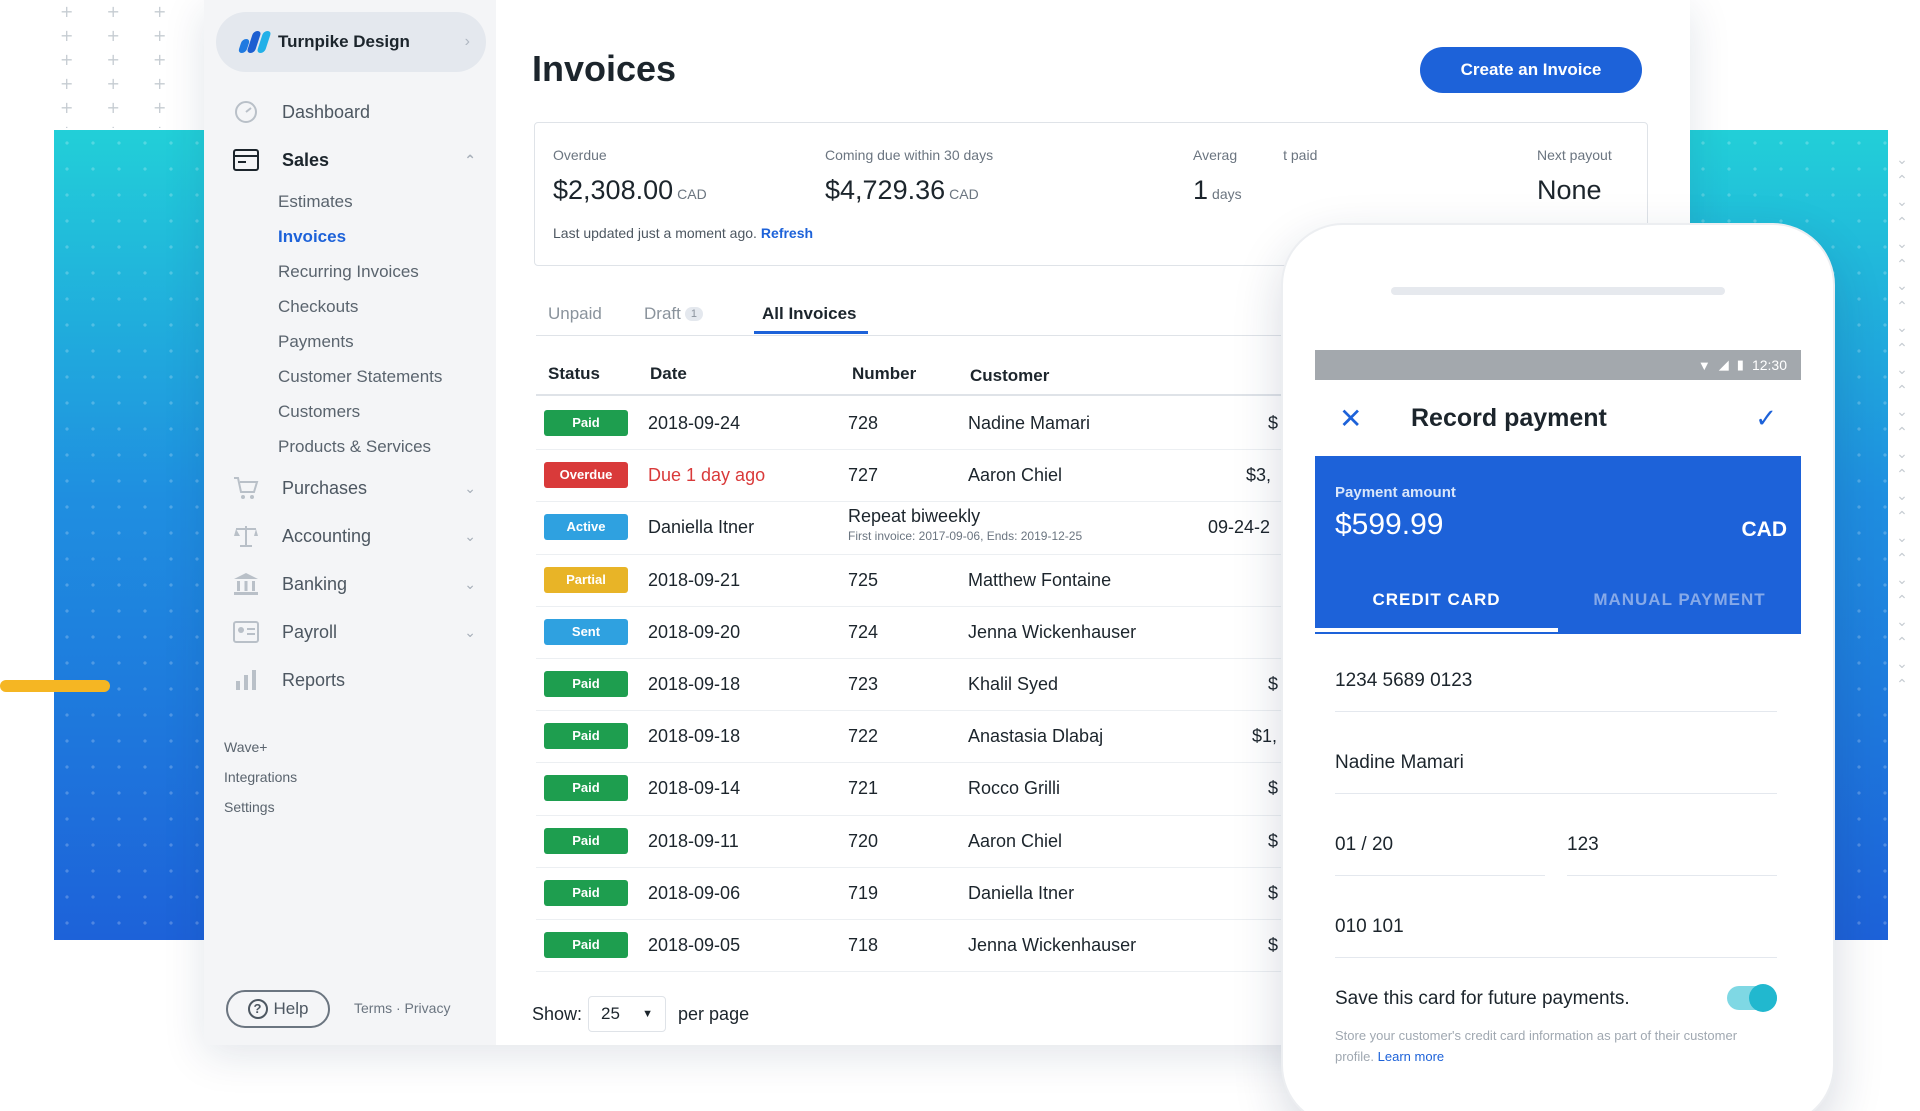  What do you see at coordinates (693, 314) in the screenshot?
I see `draft-count-badge: 1` at bounding box center [693, 314].